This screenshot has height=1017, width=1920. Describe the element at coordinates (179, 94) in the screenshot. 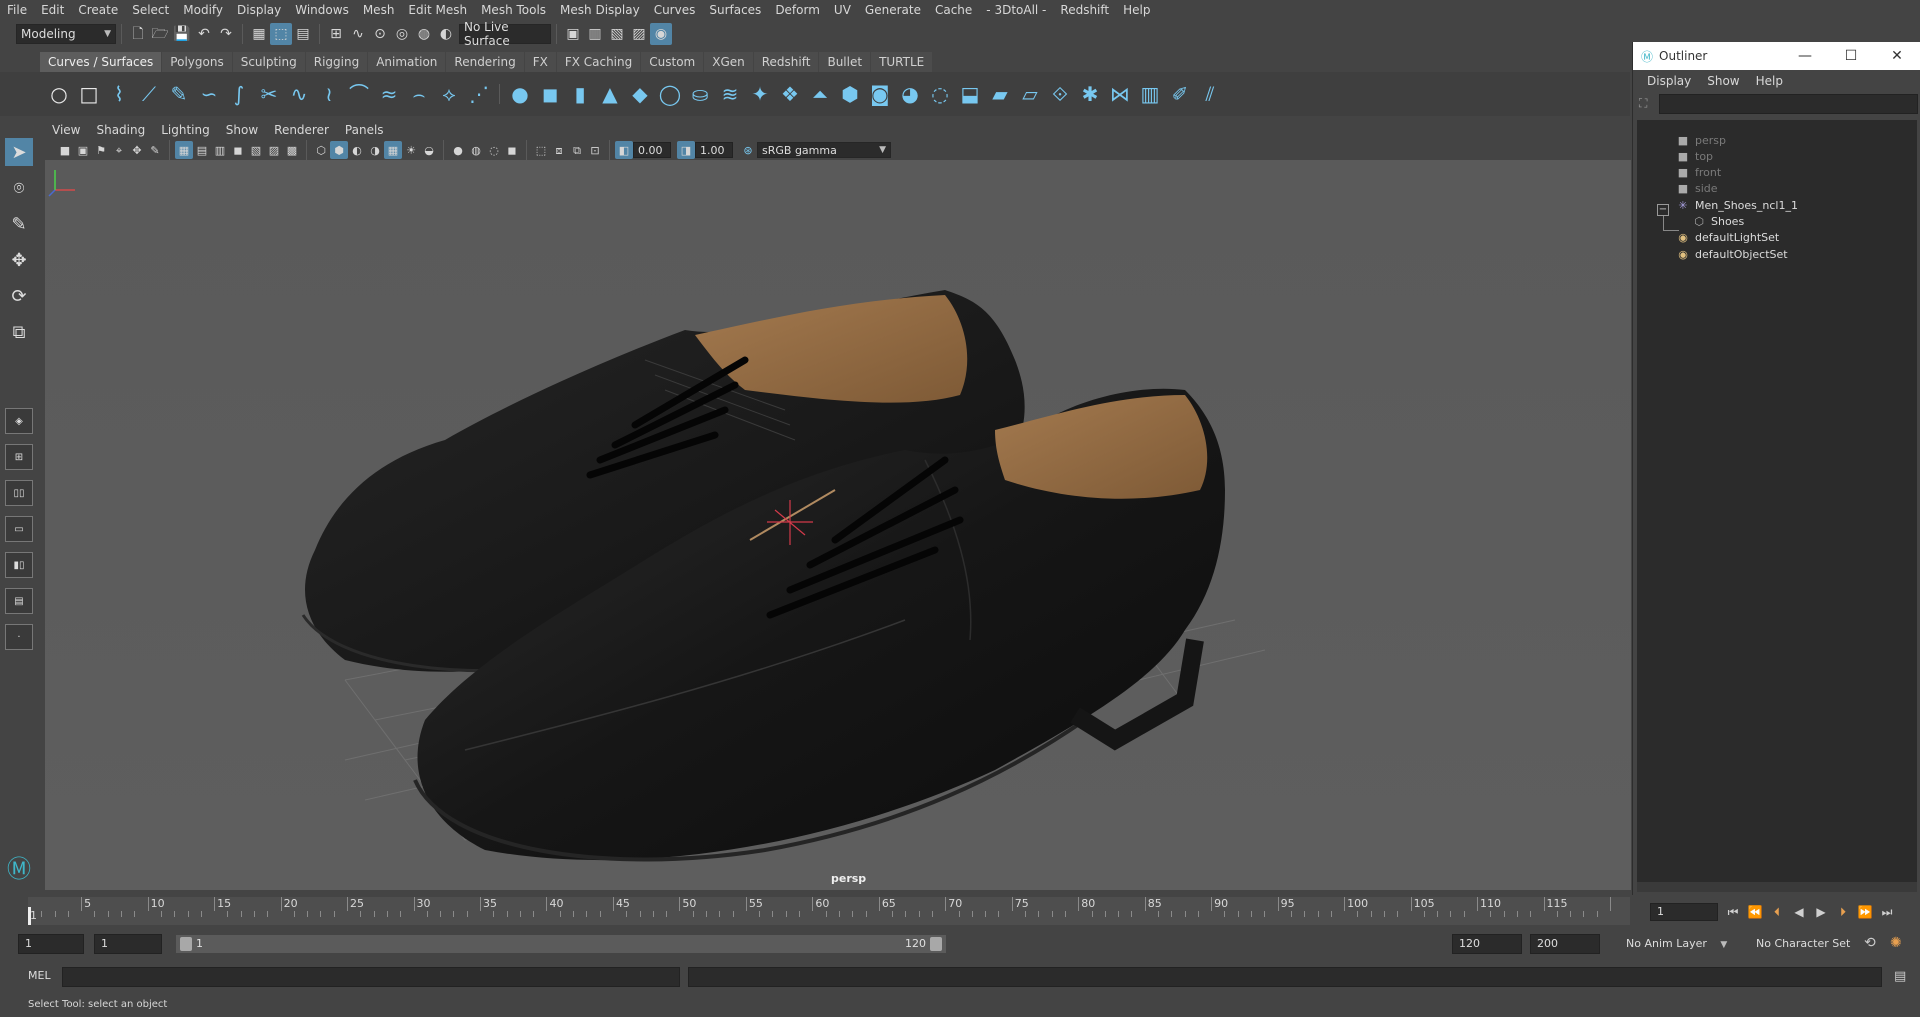

I see `pencil-curve-icon: ✎` at that location.